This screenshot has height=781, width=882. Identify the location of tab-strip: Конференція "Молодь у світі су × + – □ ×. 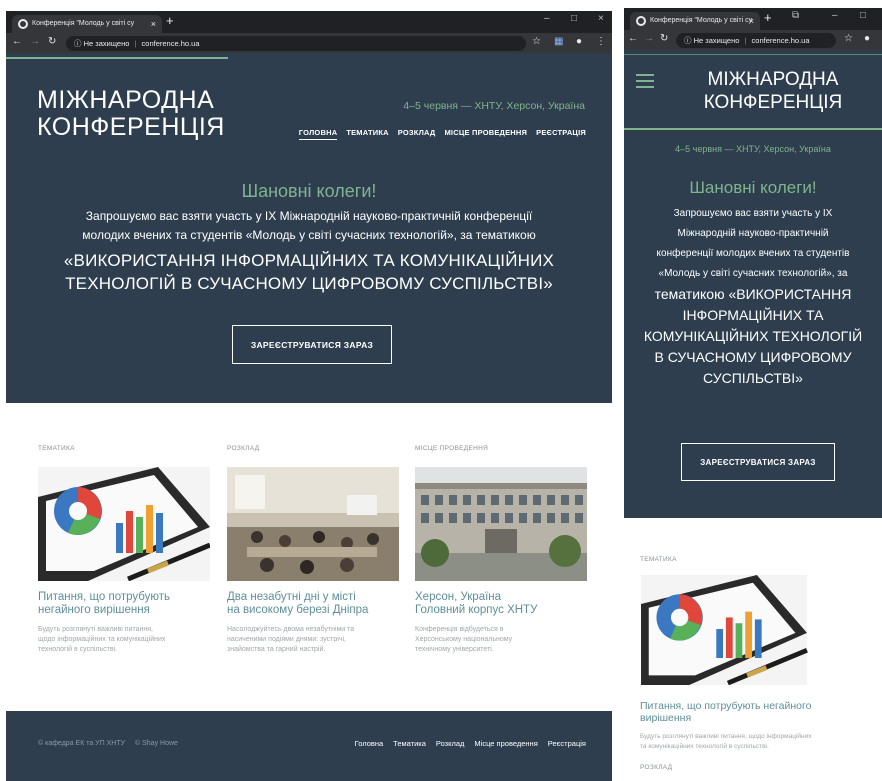
(309, 22).